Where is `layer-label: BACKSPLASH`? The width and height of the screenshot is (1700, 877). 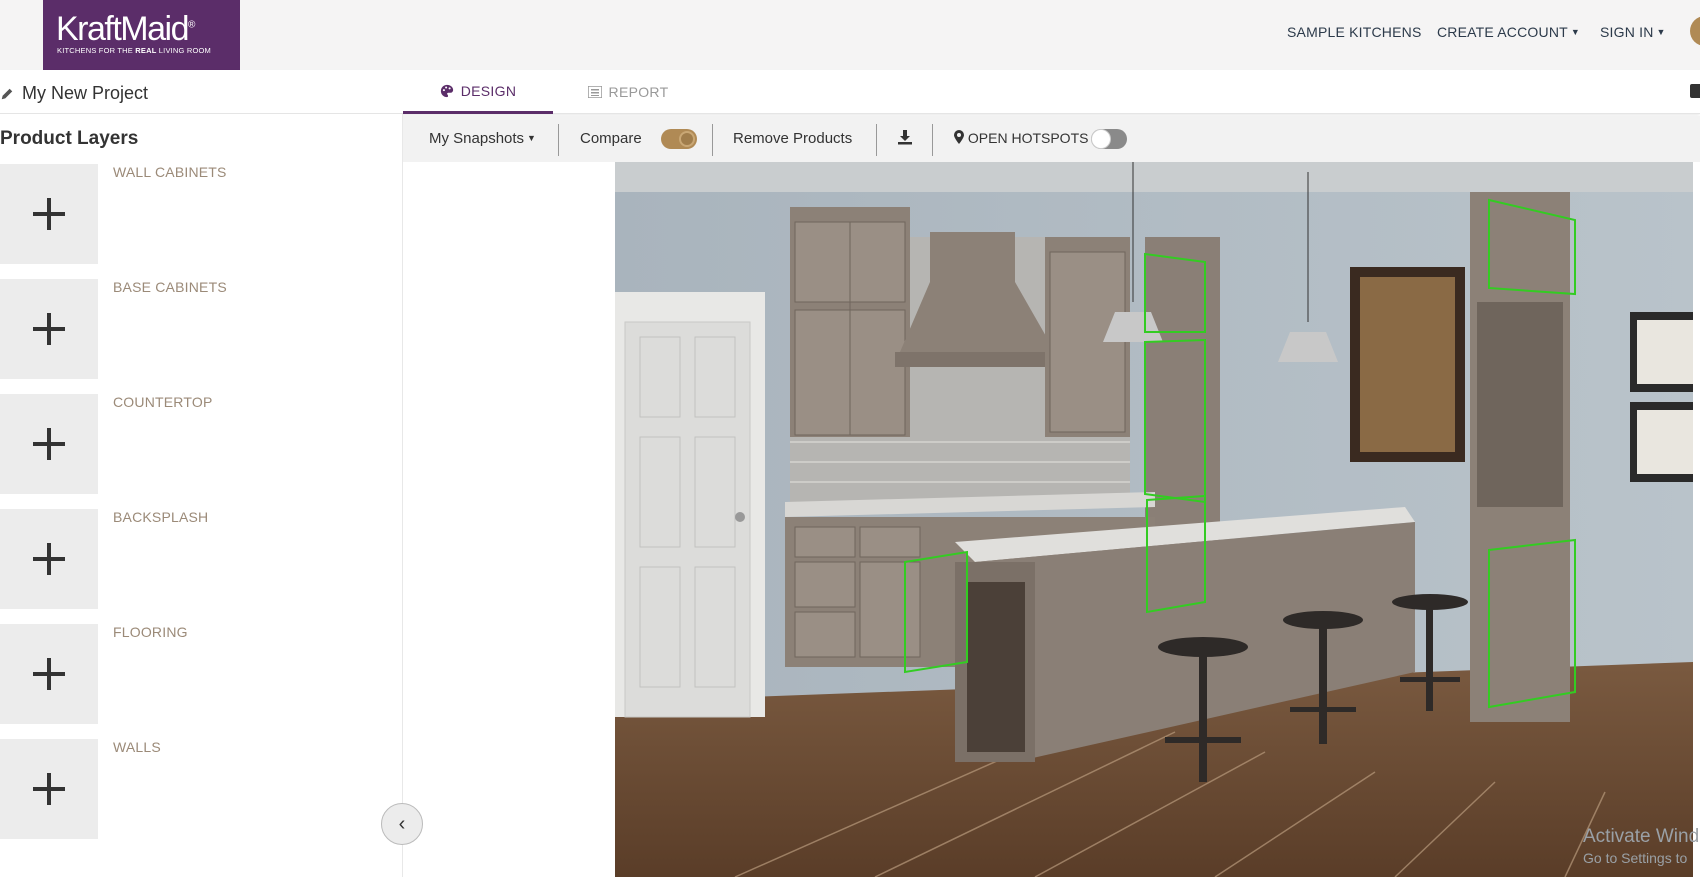 layer-label: BACKSPLASH is located at coordinates (161, 517).